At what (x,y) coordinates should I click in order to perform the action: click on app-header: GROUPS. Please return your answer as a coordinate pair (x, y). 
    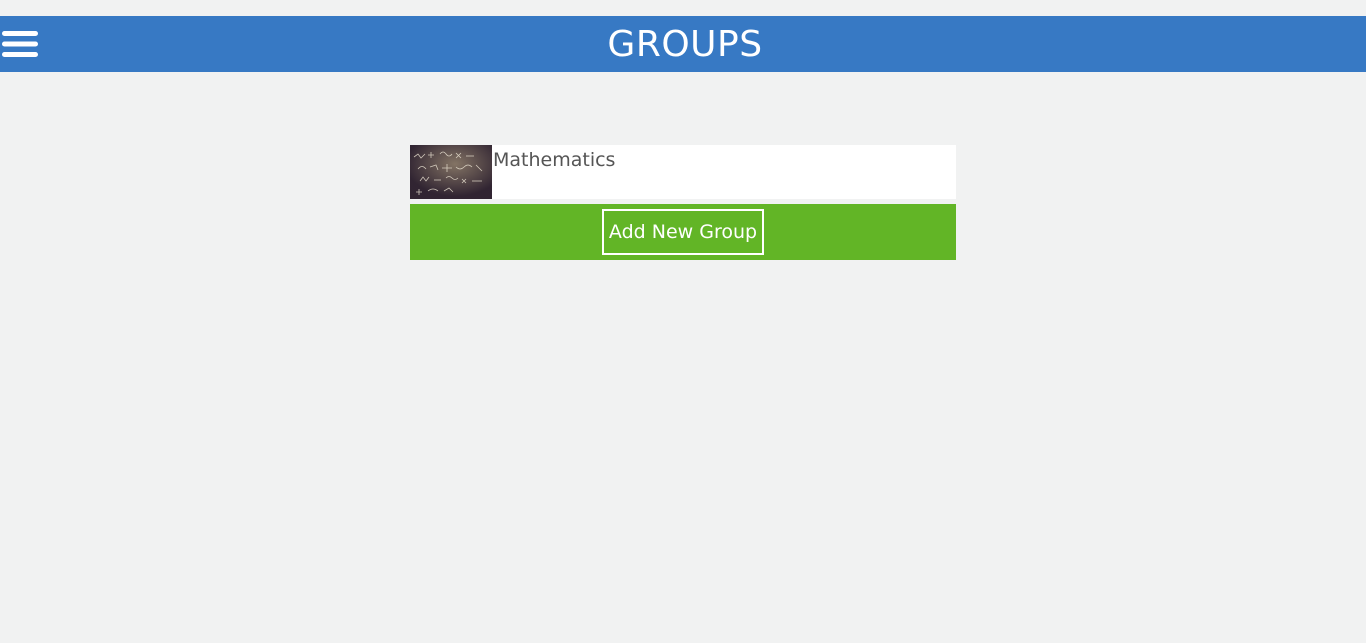
    Looking at the image, I should click on (683, 44).